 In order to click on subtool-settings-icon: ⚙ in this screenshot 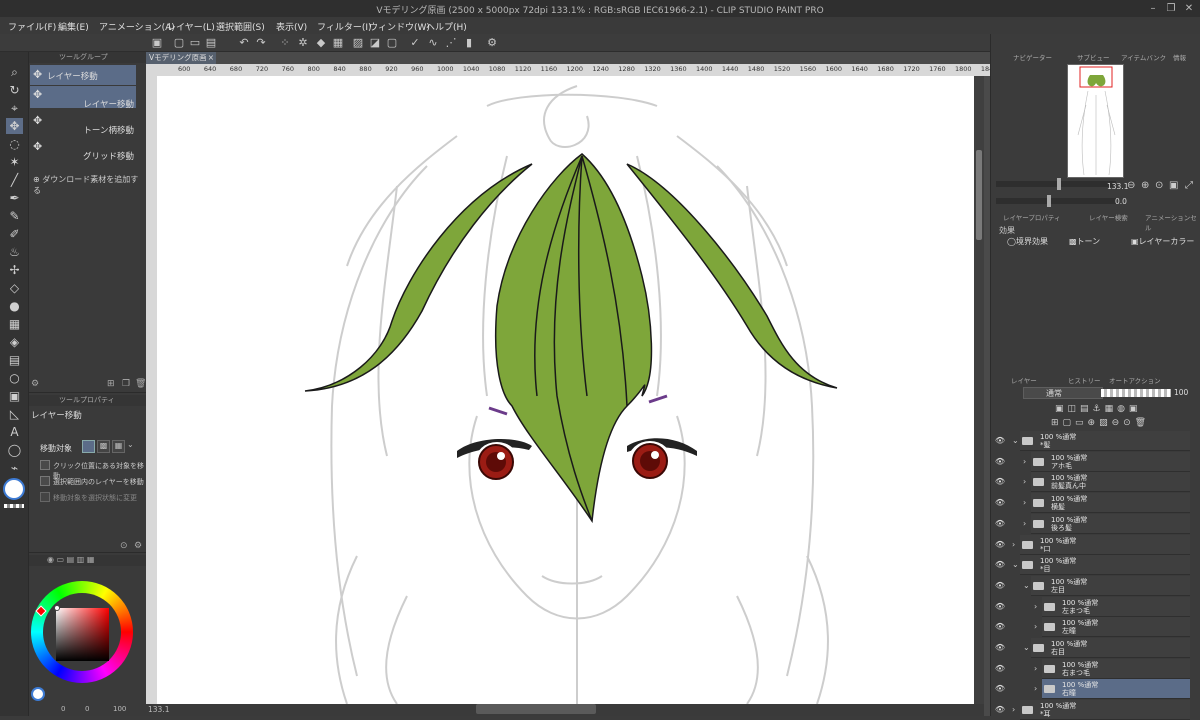, I will do `click(35, 384)`.